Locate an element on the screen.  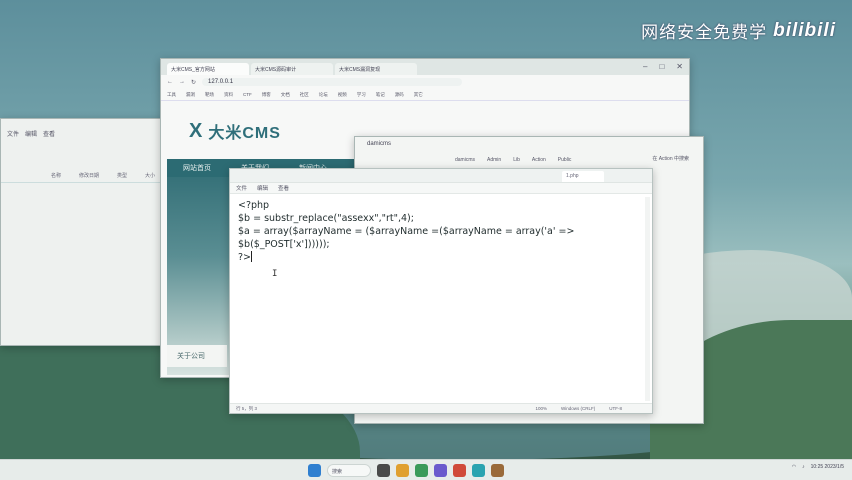
breadcrumb-item: Lib is located at coordinates (516, 160).